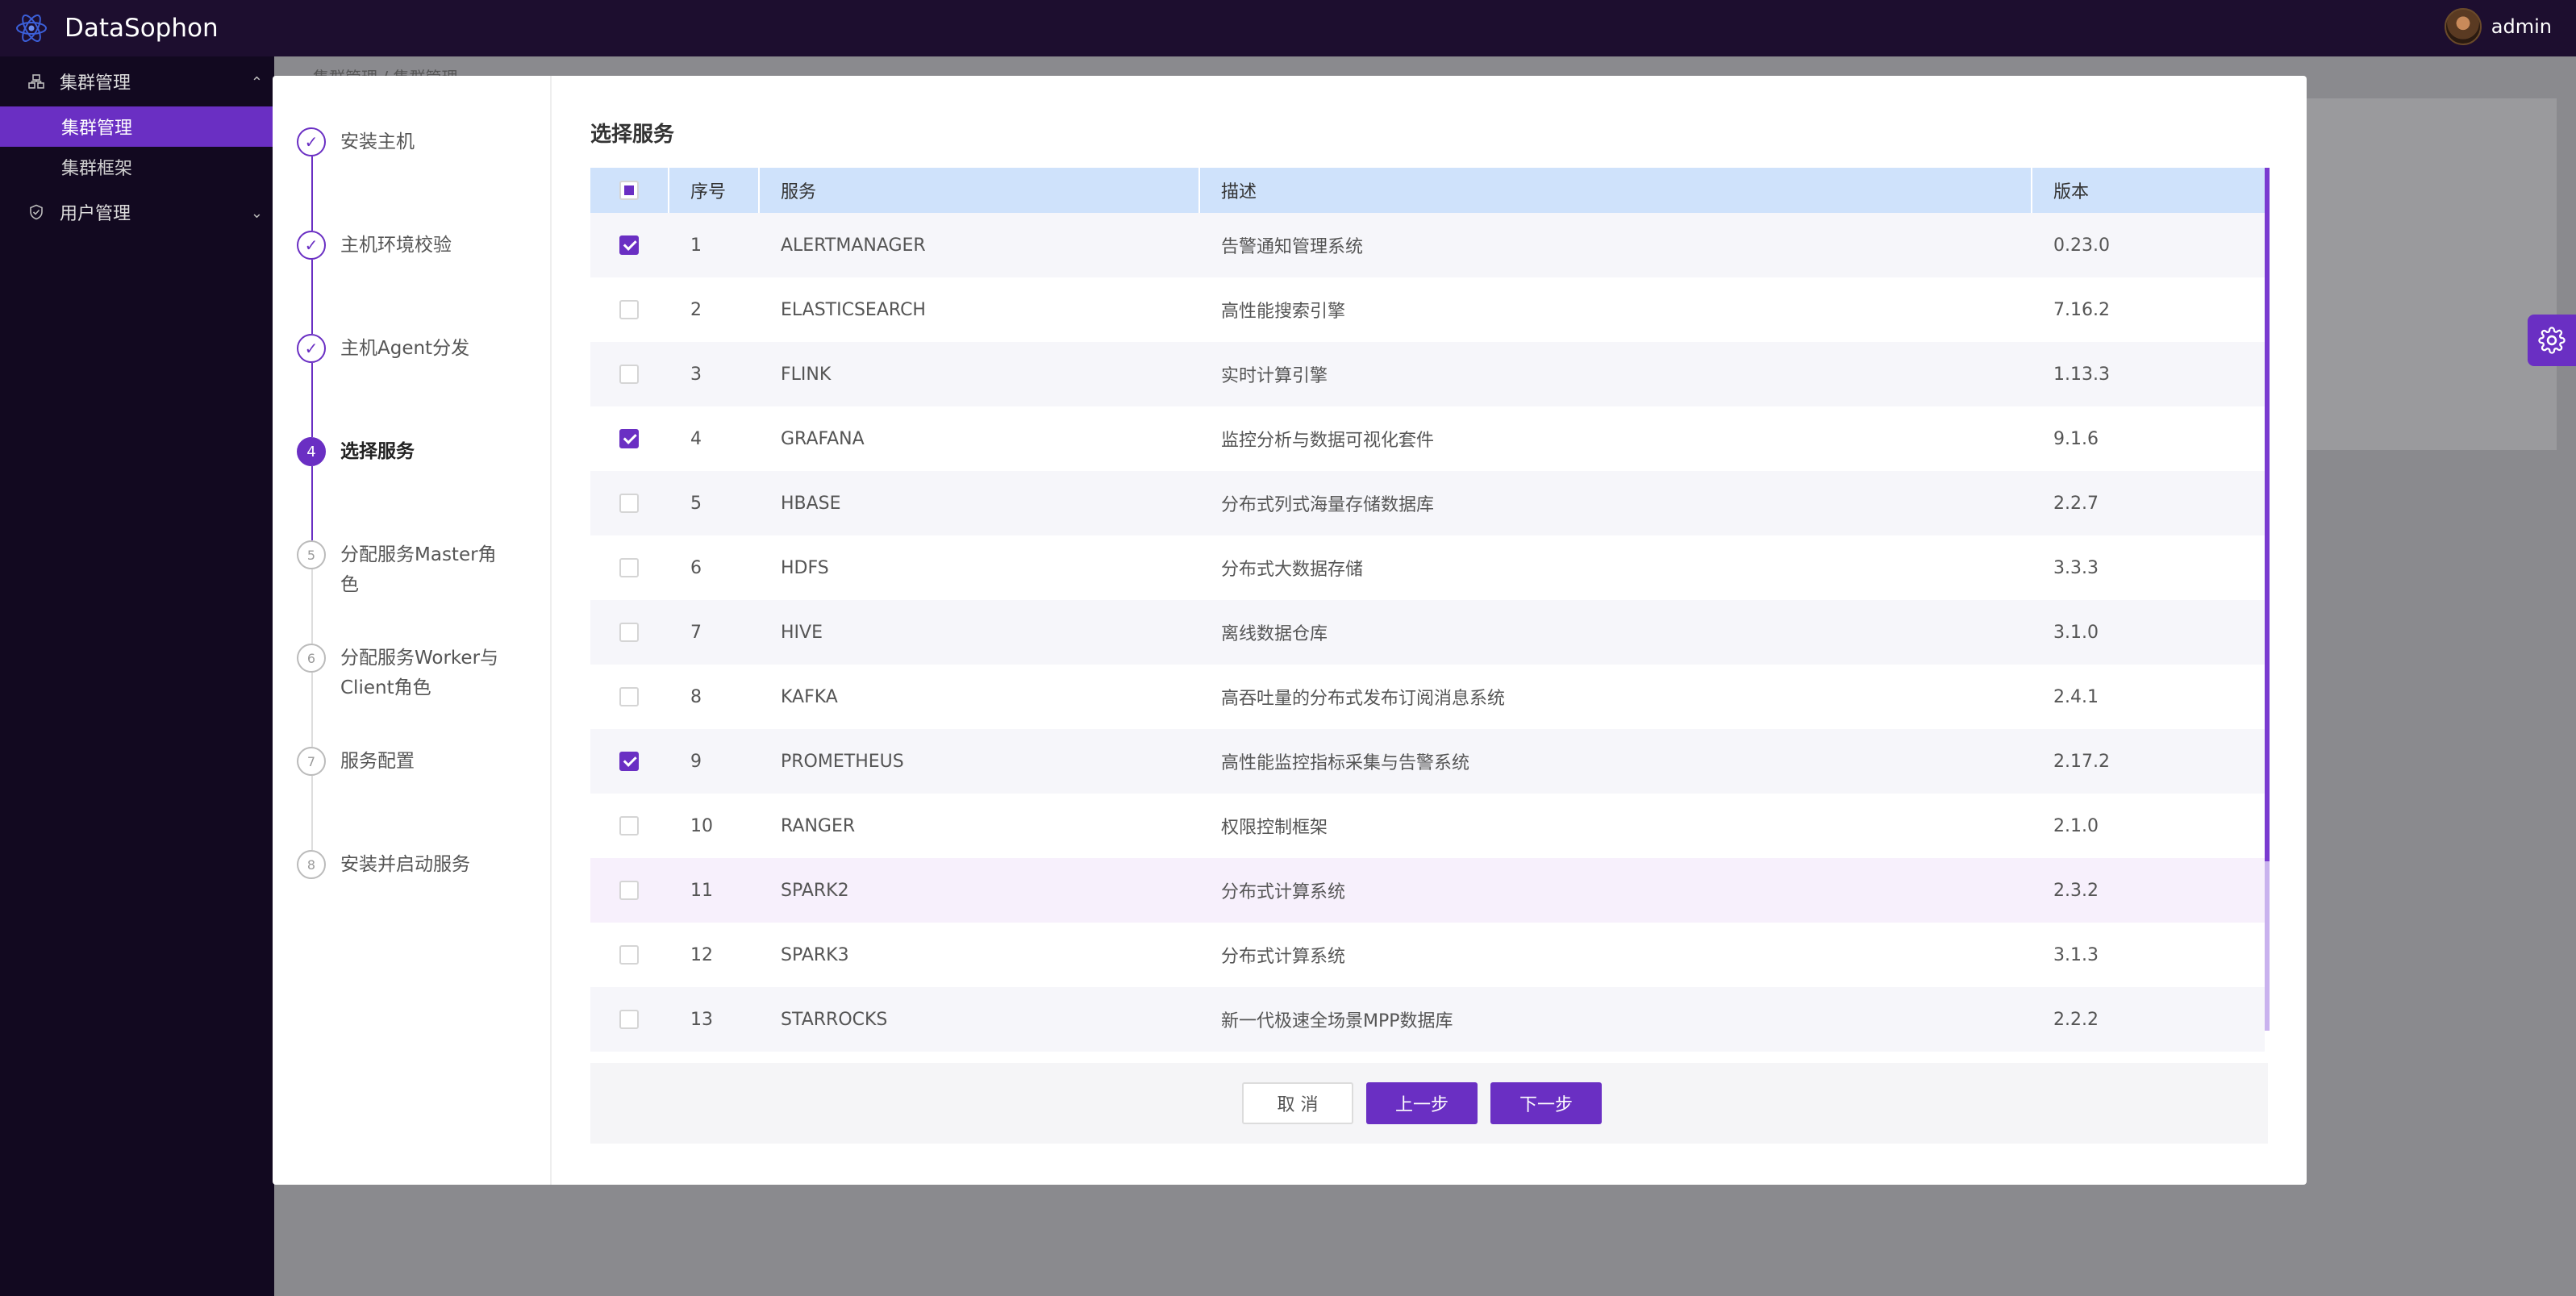  What do you see at coordinates (802, 632) in the screenshot?
I see `row-service: HIVE` at bounding box center [802, 632].